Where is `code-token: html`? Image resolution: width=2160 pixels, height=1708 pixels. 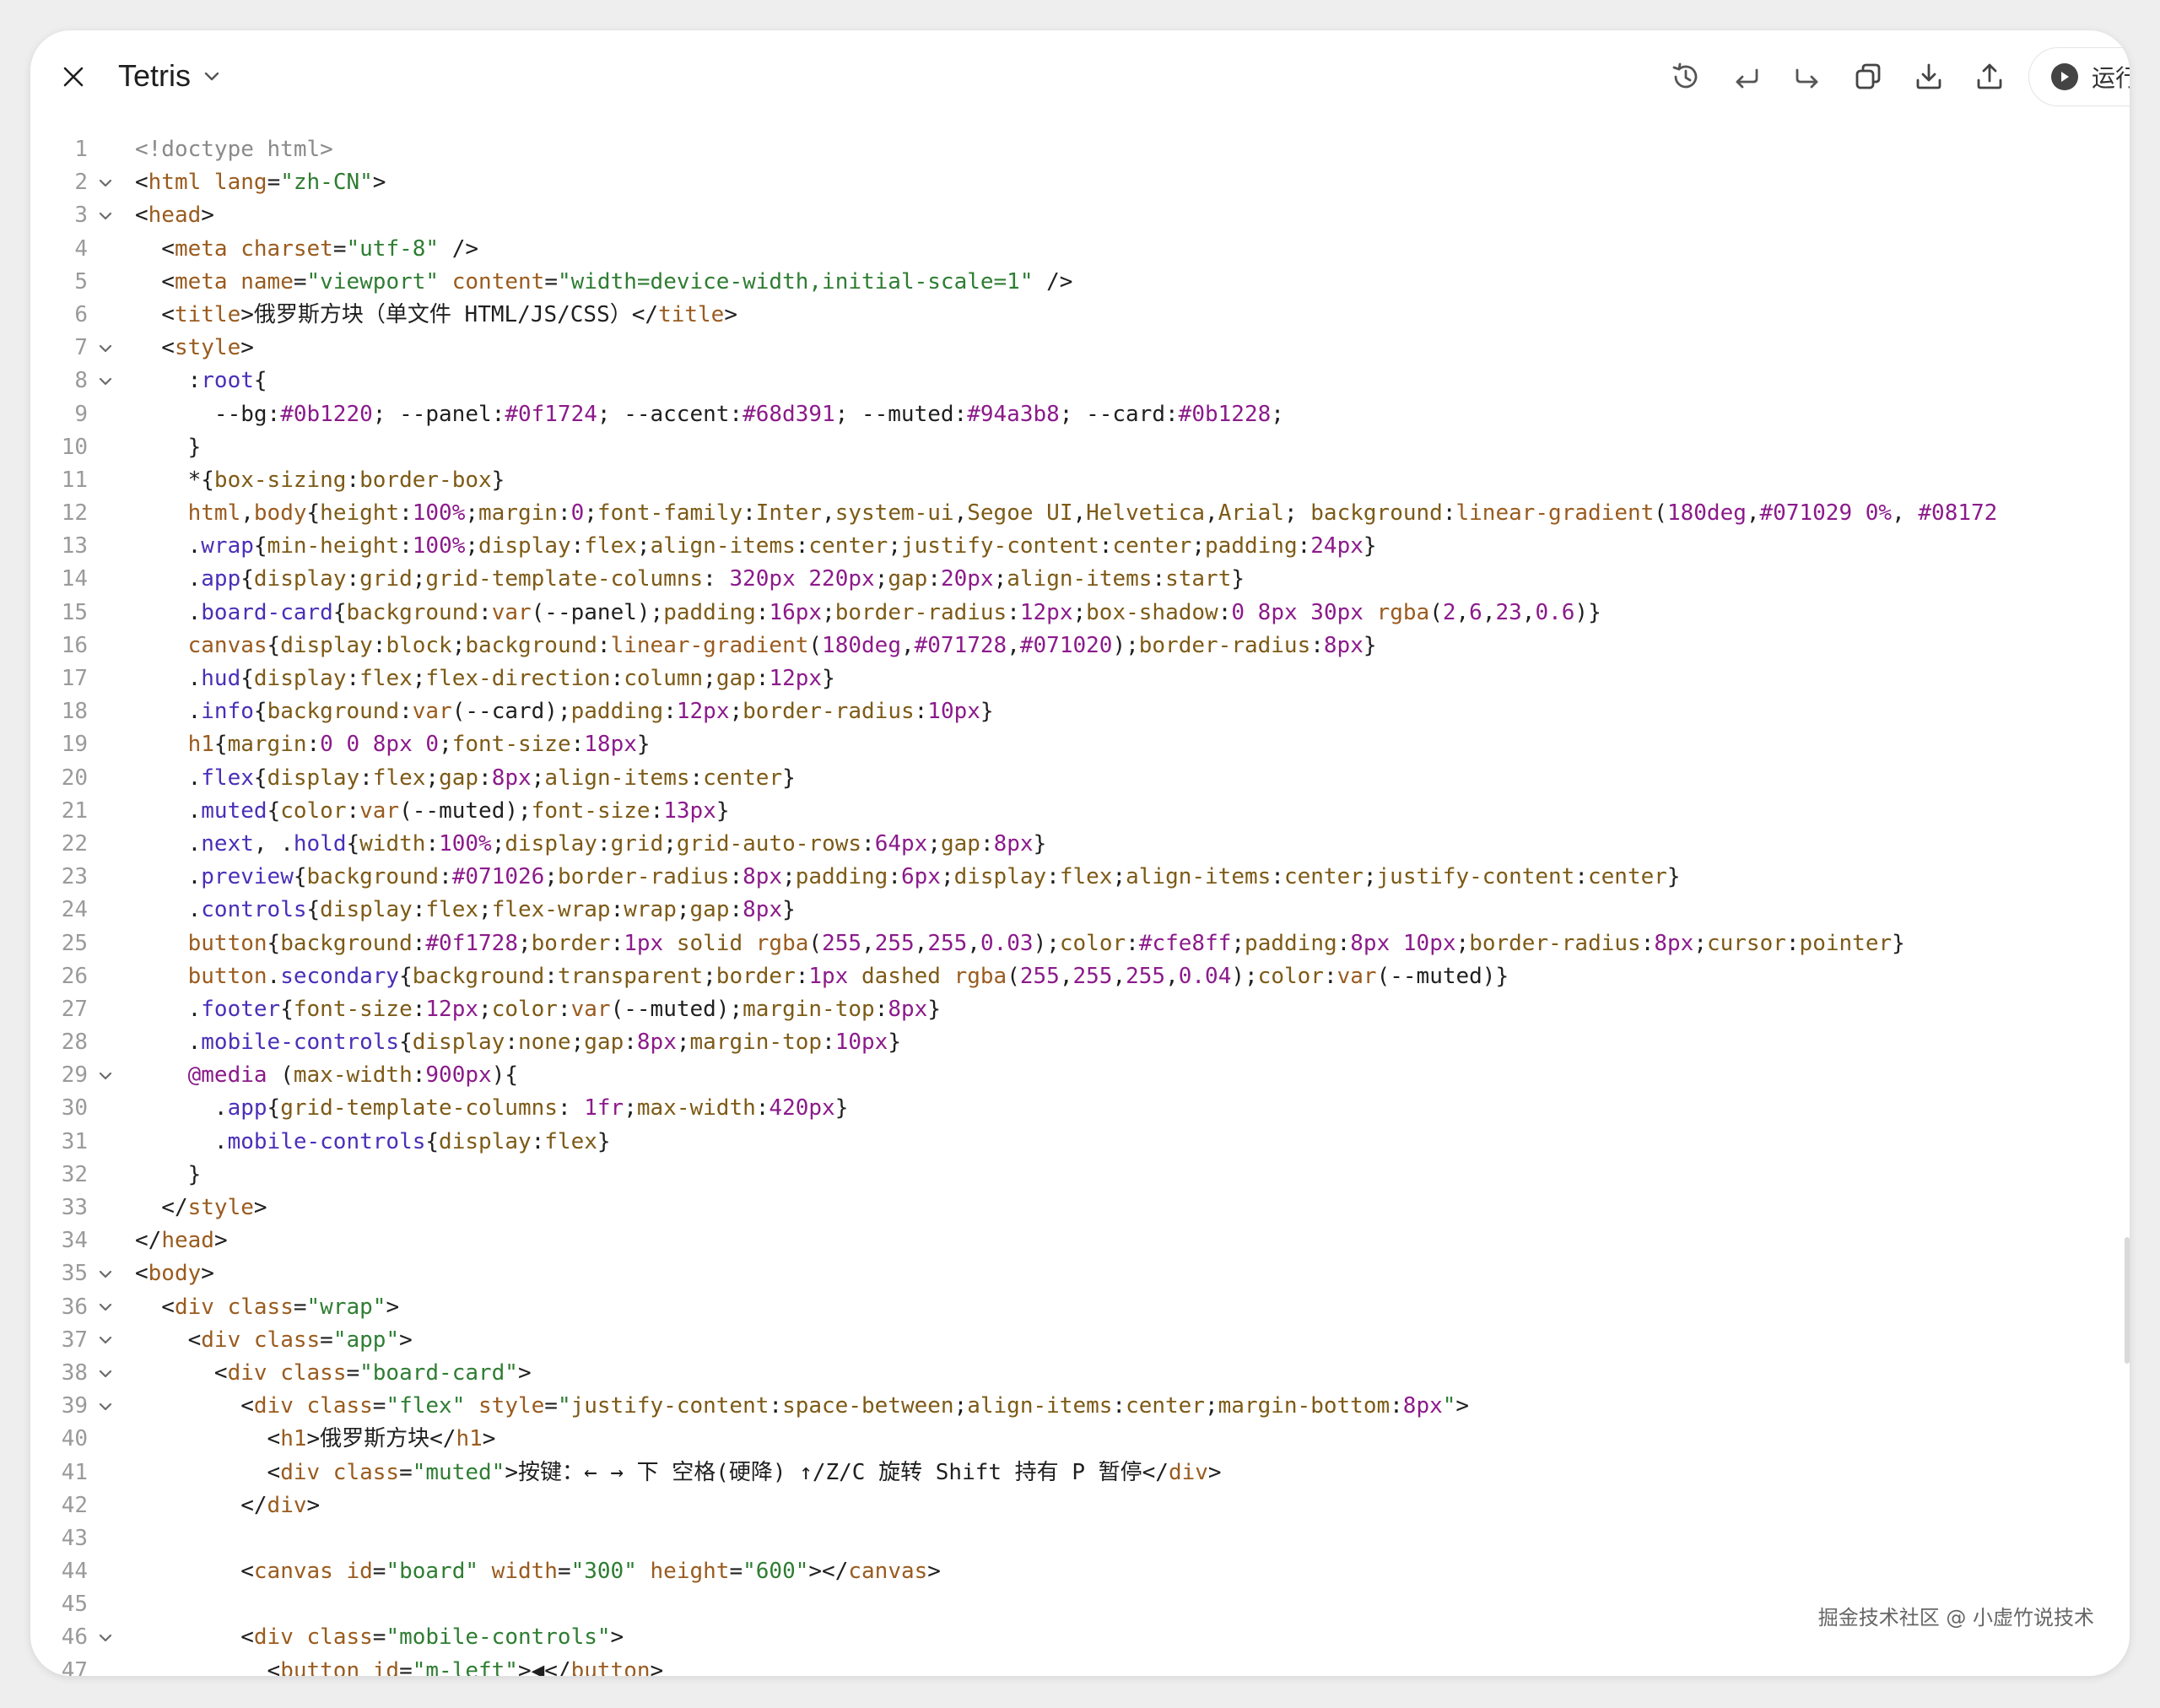
code-token: html is located at coordinates (188, 513).